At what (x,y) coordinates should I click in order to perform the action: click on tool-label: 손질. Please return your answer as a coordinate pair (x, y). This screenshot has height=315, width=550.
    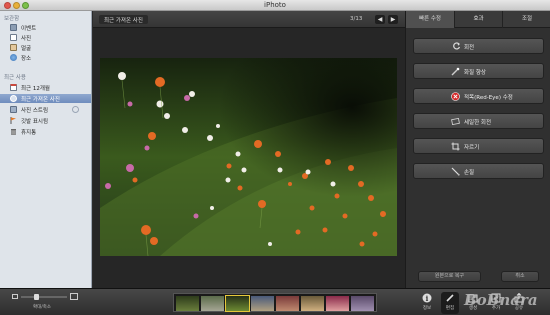
    Looking at the image, I should click on (469, 173).